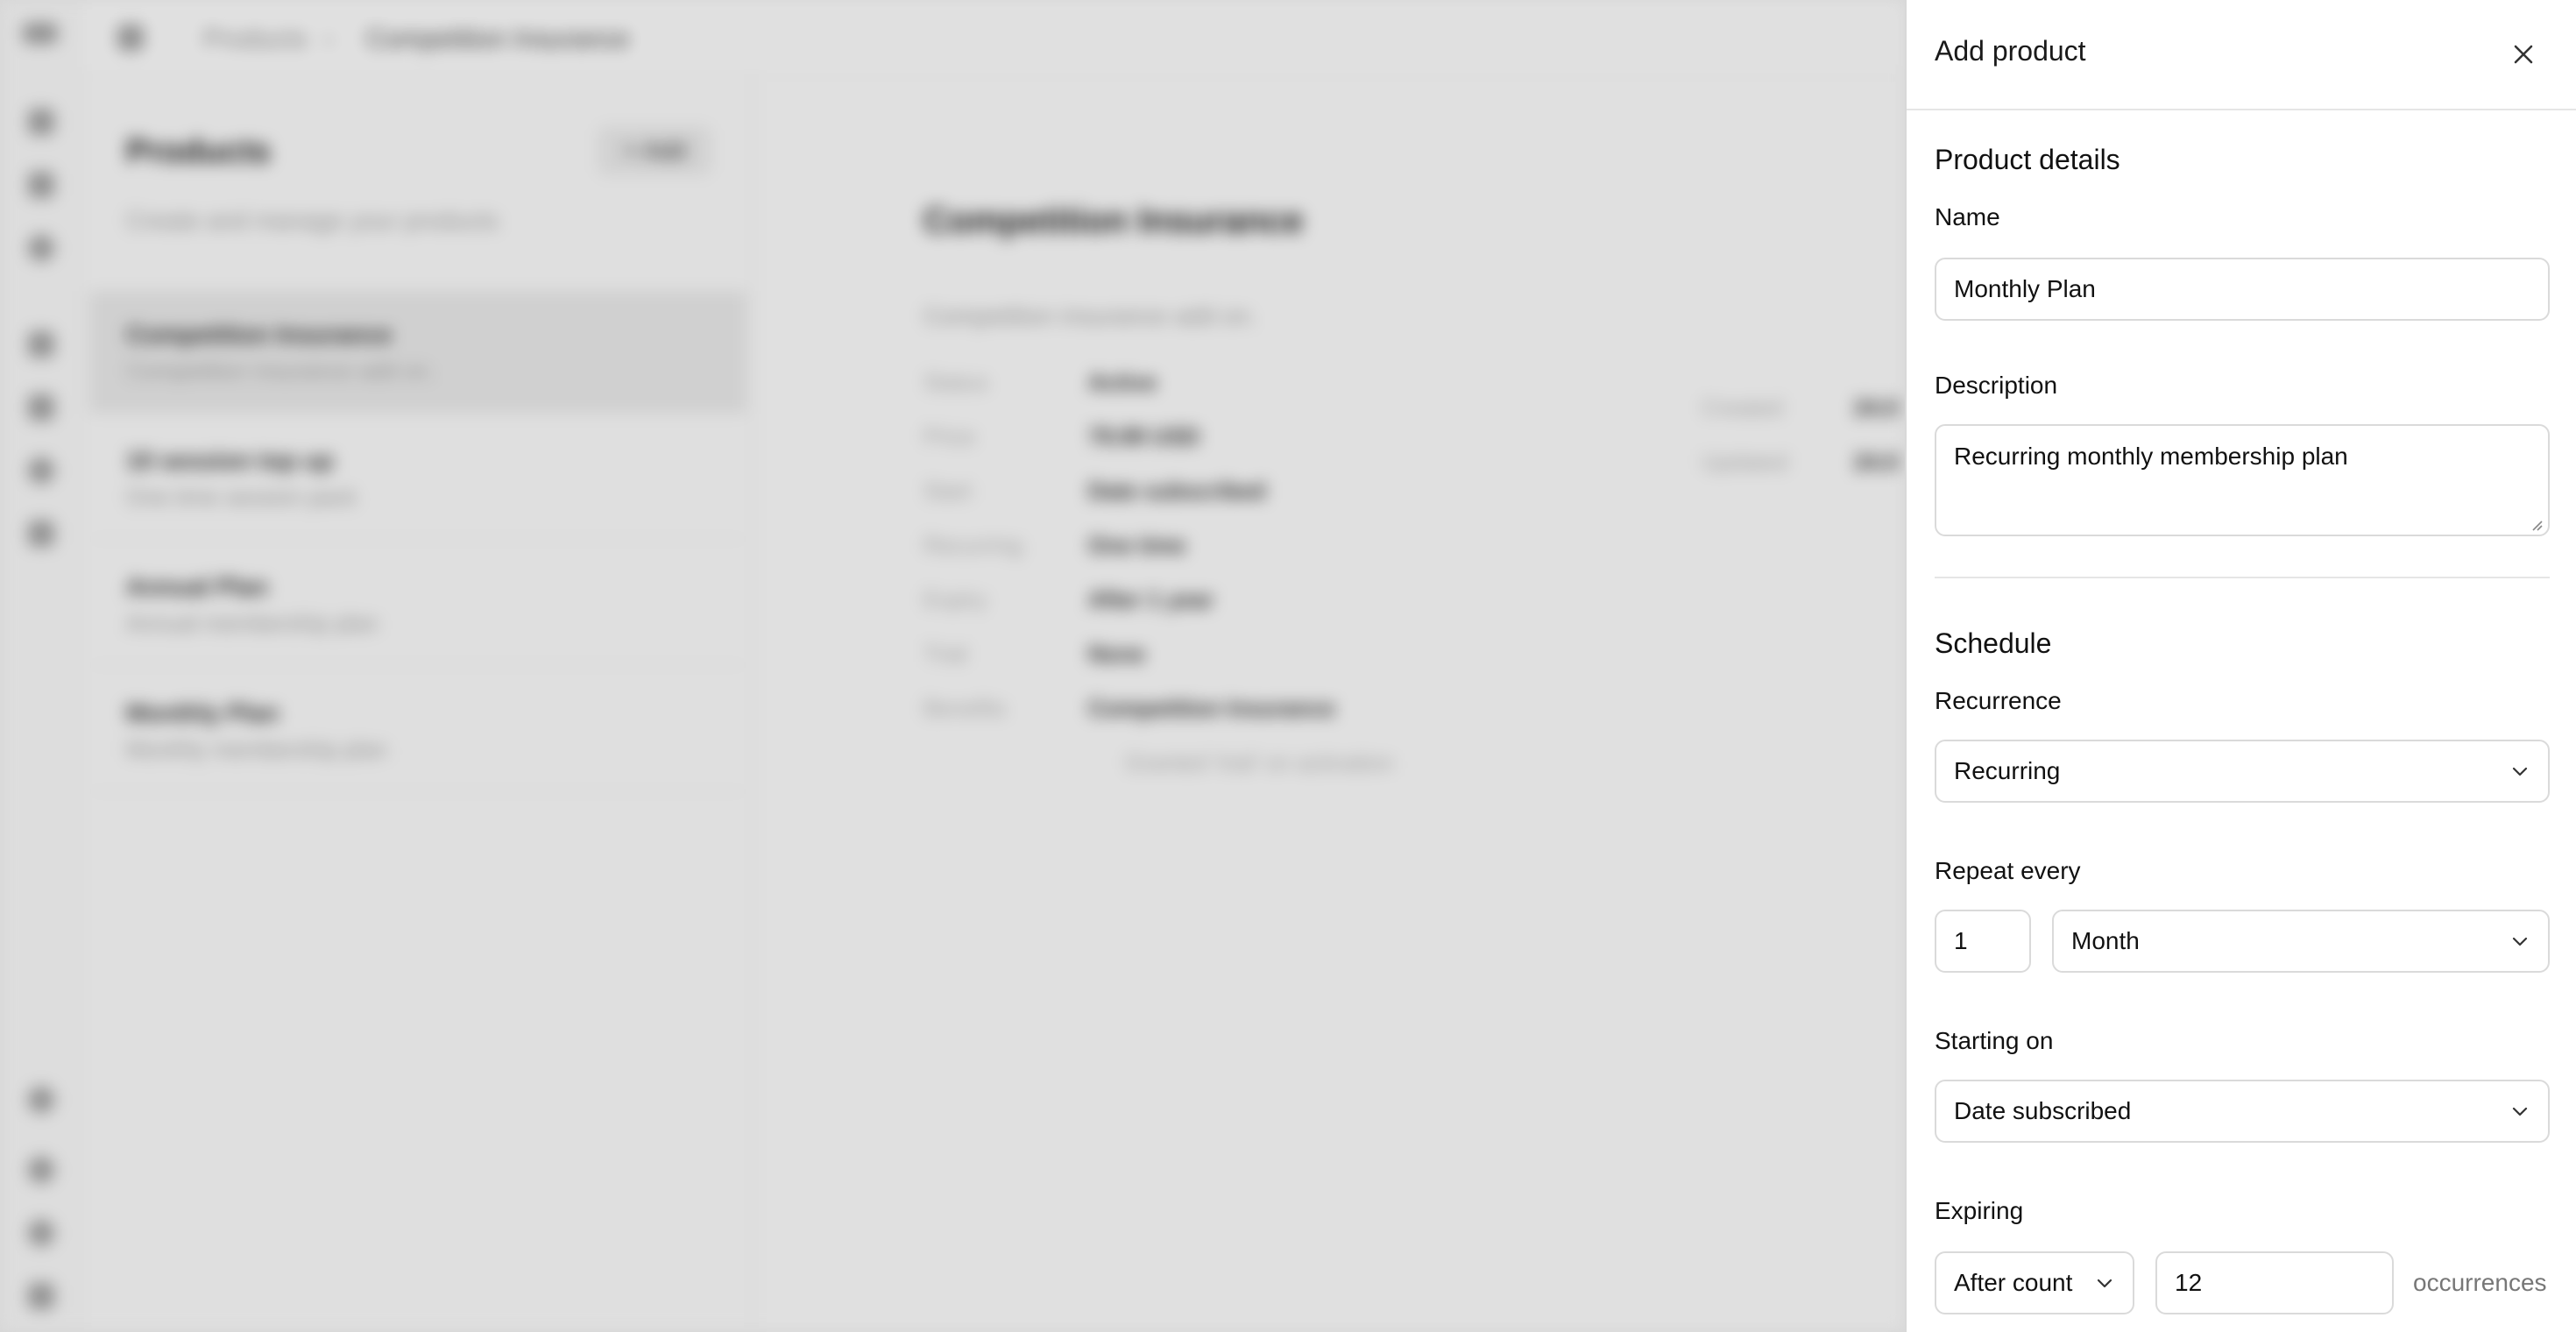 The width and height of the screenshot is (2576, 1332). I want to click on name-input, so click(2242, 289).